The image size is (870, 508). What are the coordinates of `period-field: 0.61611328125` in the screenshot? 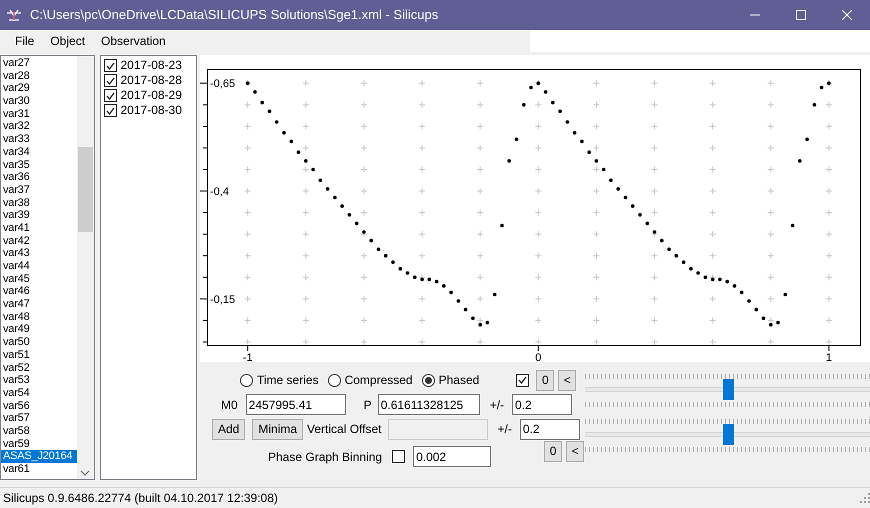 It's located at (429, 405).